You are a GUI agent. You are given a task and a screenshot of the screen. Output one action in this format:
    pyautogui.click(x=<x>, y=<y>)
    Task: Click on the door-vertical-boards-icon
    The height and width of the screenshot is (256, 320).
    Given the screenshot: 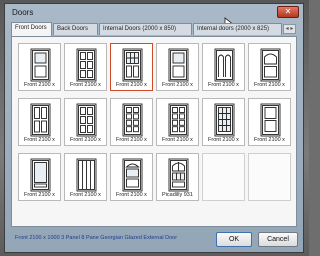 What is the action you would take?
    pyautogui.click(x=86, y=175)
    